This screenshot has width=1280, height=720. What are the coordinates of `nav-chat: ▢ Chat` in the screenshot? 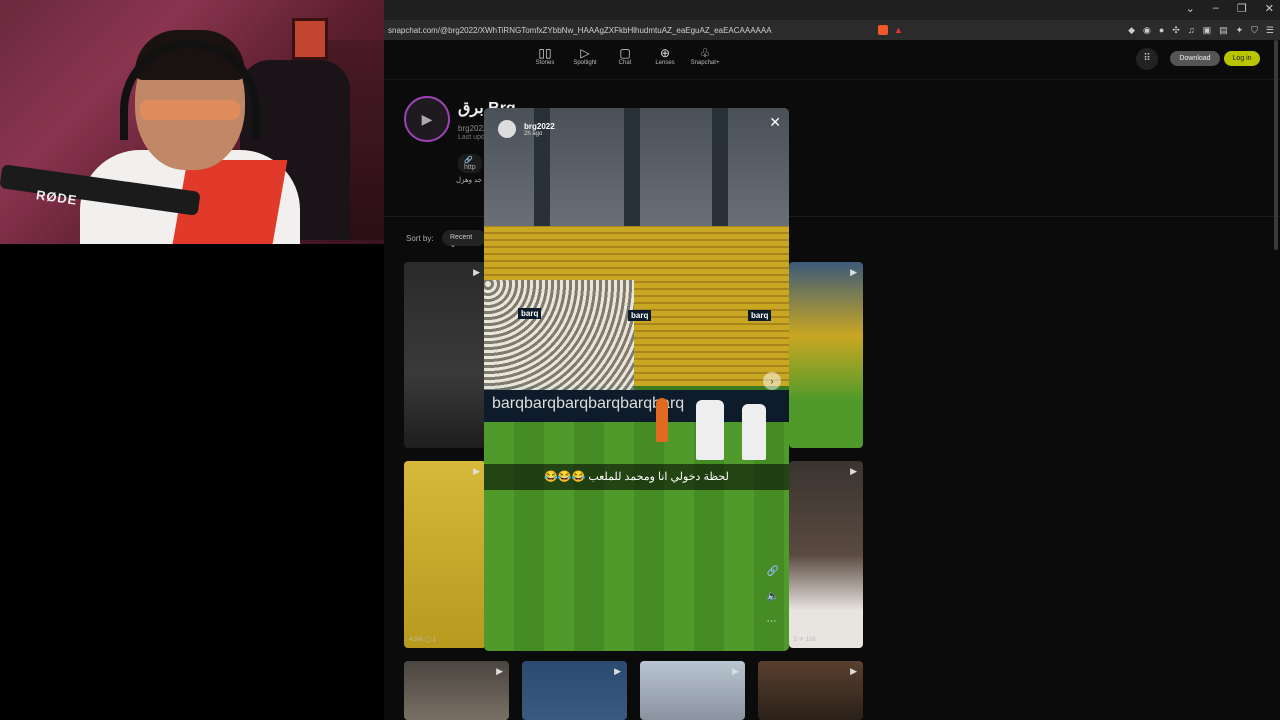 It's located at (625, 56).